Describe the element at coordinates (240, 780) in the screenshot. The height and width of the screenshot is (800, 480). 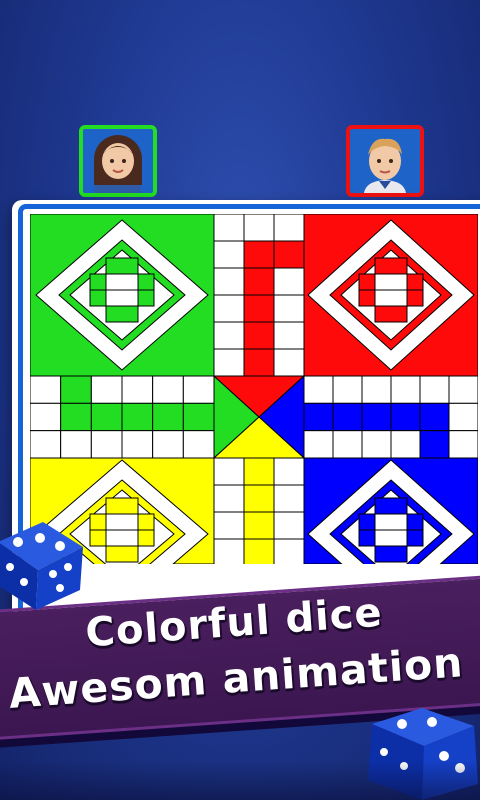
I see `bottom-shade` at that location.